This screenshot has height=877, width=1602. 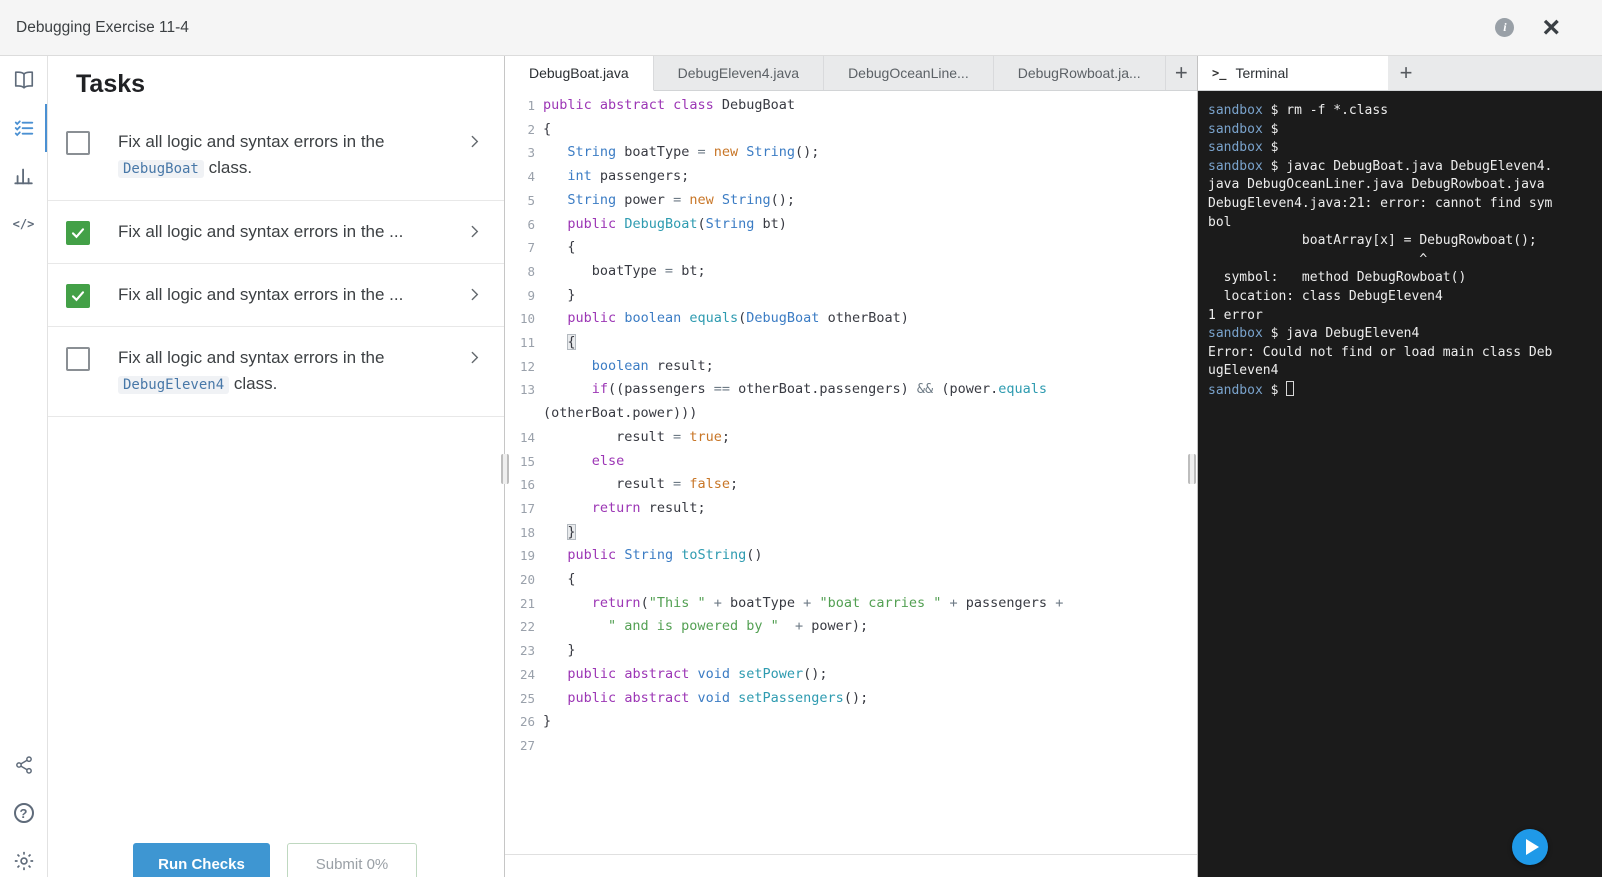 What do you see at coordinates (527, 461) in the screenshot?
I see `line-number: 15` at bounding box center [527, 461].